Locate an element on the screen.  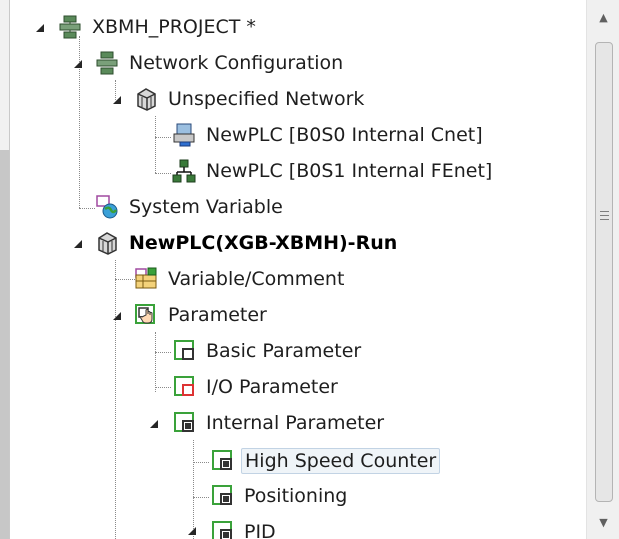
tree-item-label: Unspecified Network is located at coordinates (266, 99).